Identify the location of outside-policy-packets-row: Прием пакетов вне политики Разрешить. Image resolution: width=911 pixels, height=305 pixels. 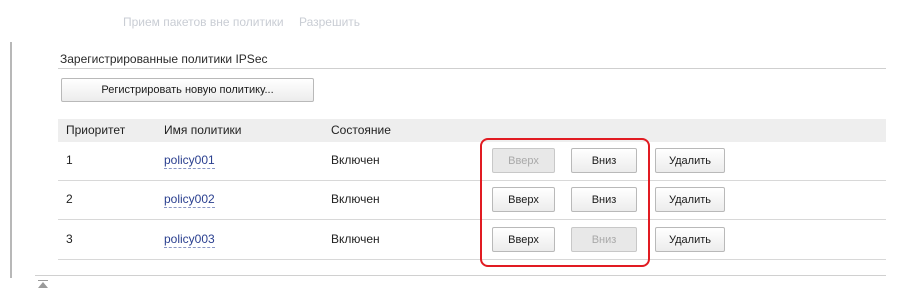
(247, 22).